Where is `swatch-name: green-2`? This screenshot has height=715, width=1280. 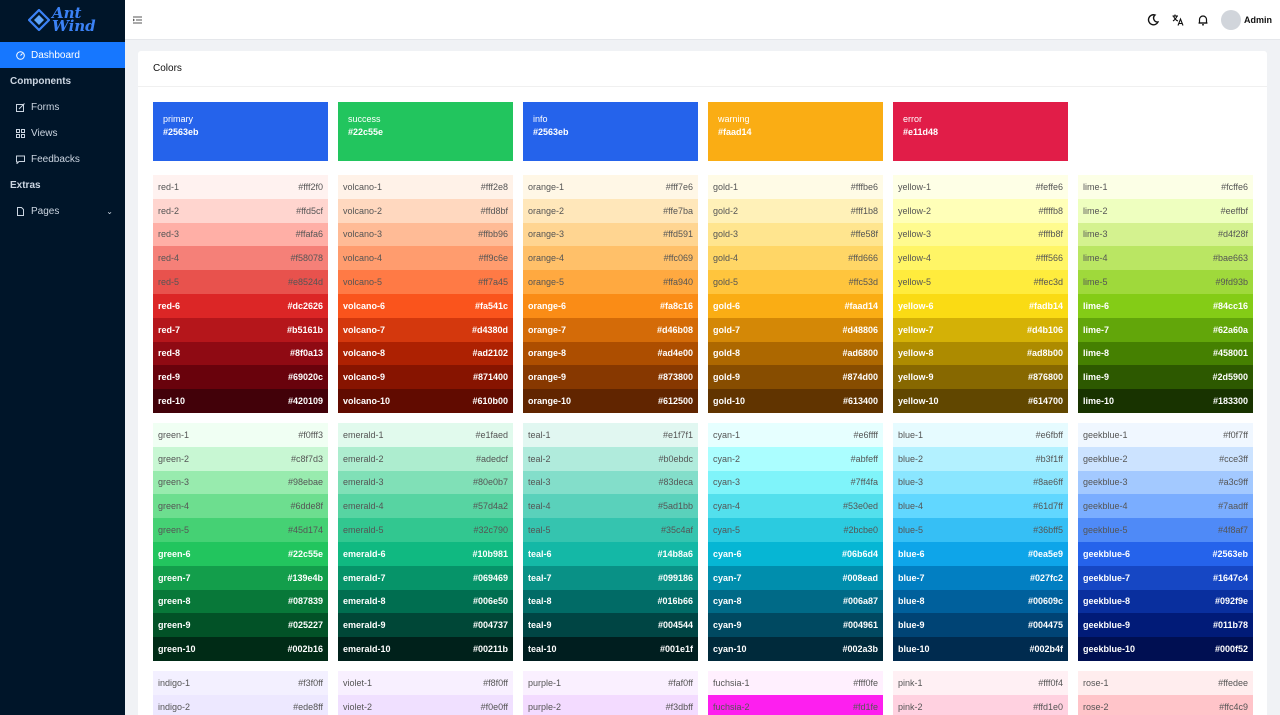
swatch-name: green-2 is located at coordinates (174, 458).